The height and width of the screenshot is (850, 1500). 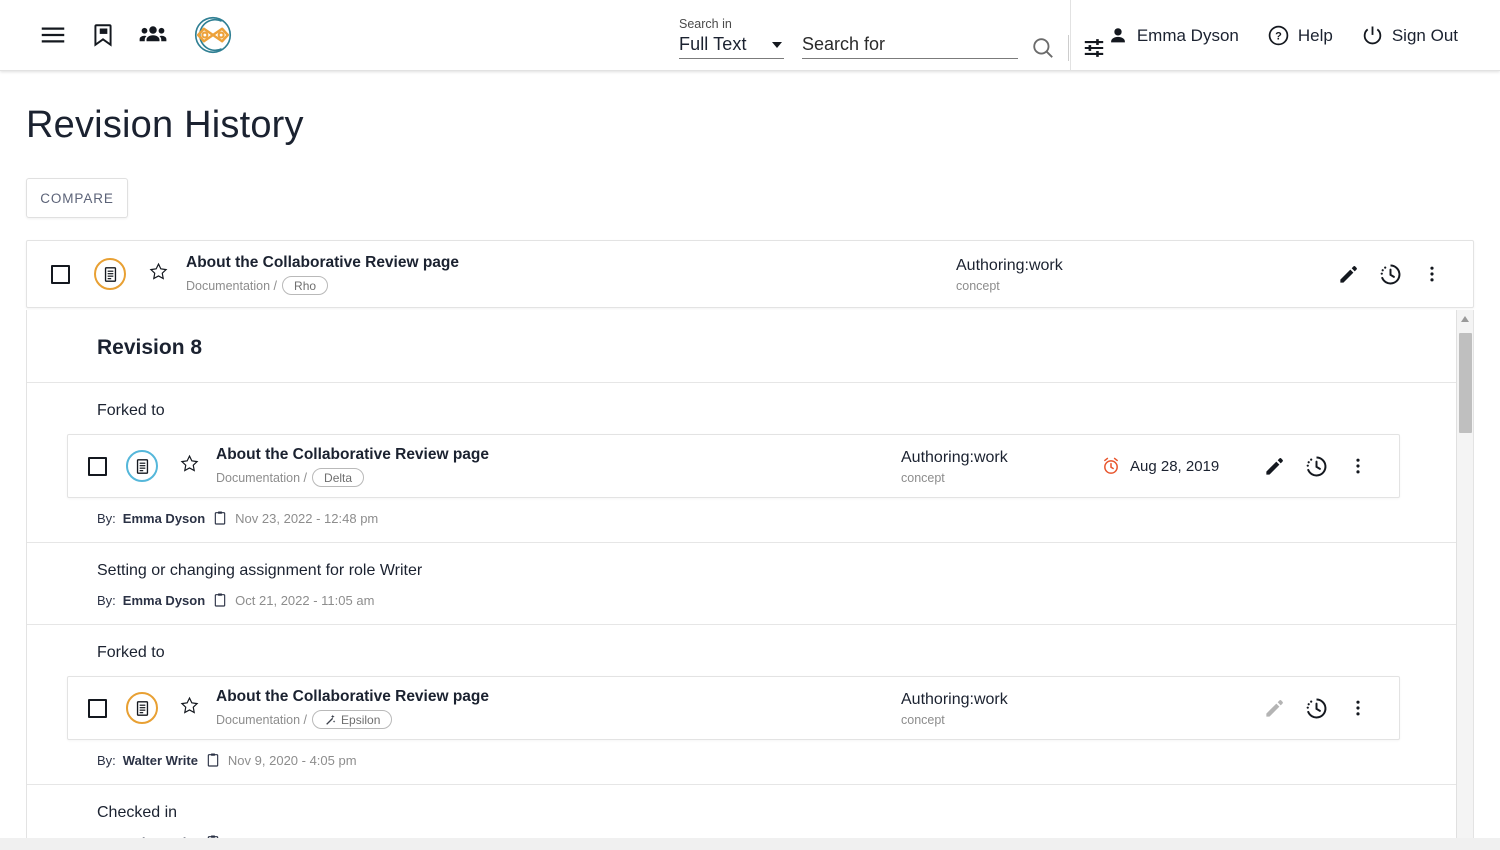 I want to click on search-in-label: Search in, so click(x=705, y=24).